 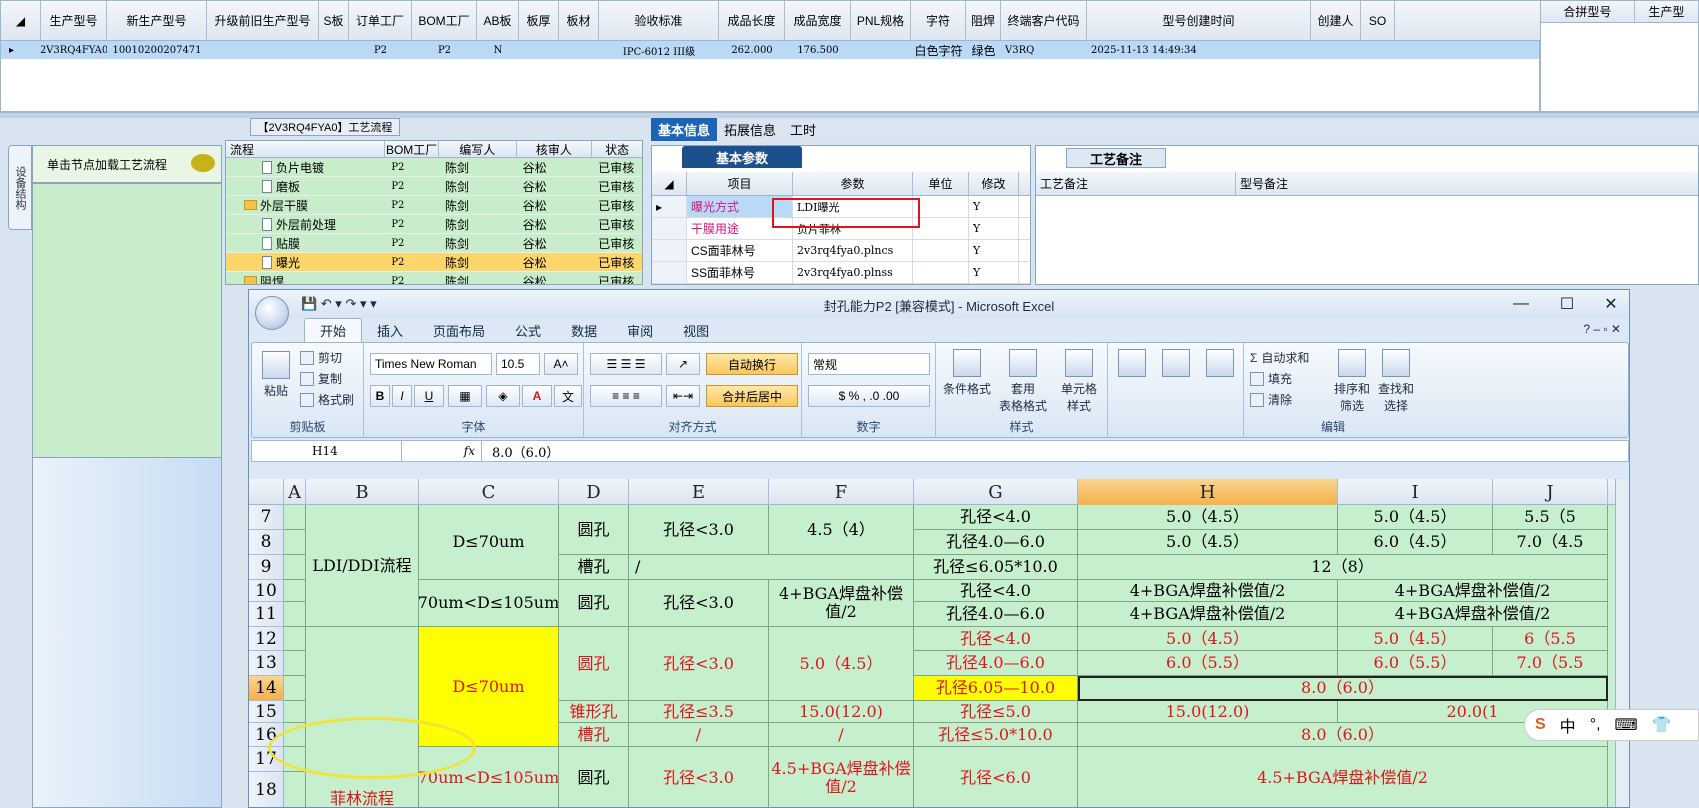 What do you see at coordinates (640, 330) in the screenshot?
I see `ribbon-tab-review: 审阅` at bounding box center [640, 330].